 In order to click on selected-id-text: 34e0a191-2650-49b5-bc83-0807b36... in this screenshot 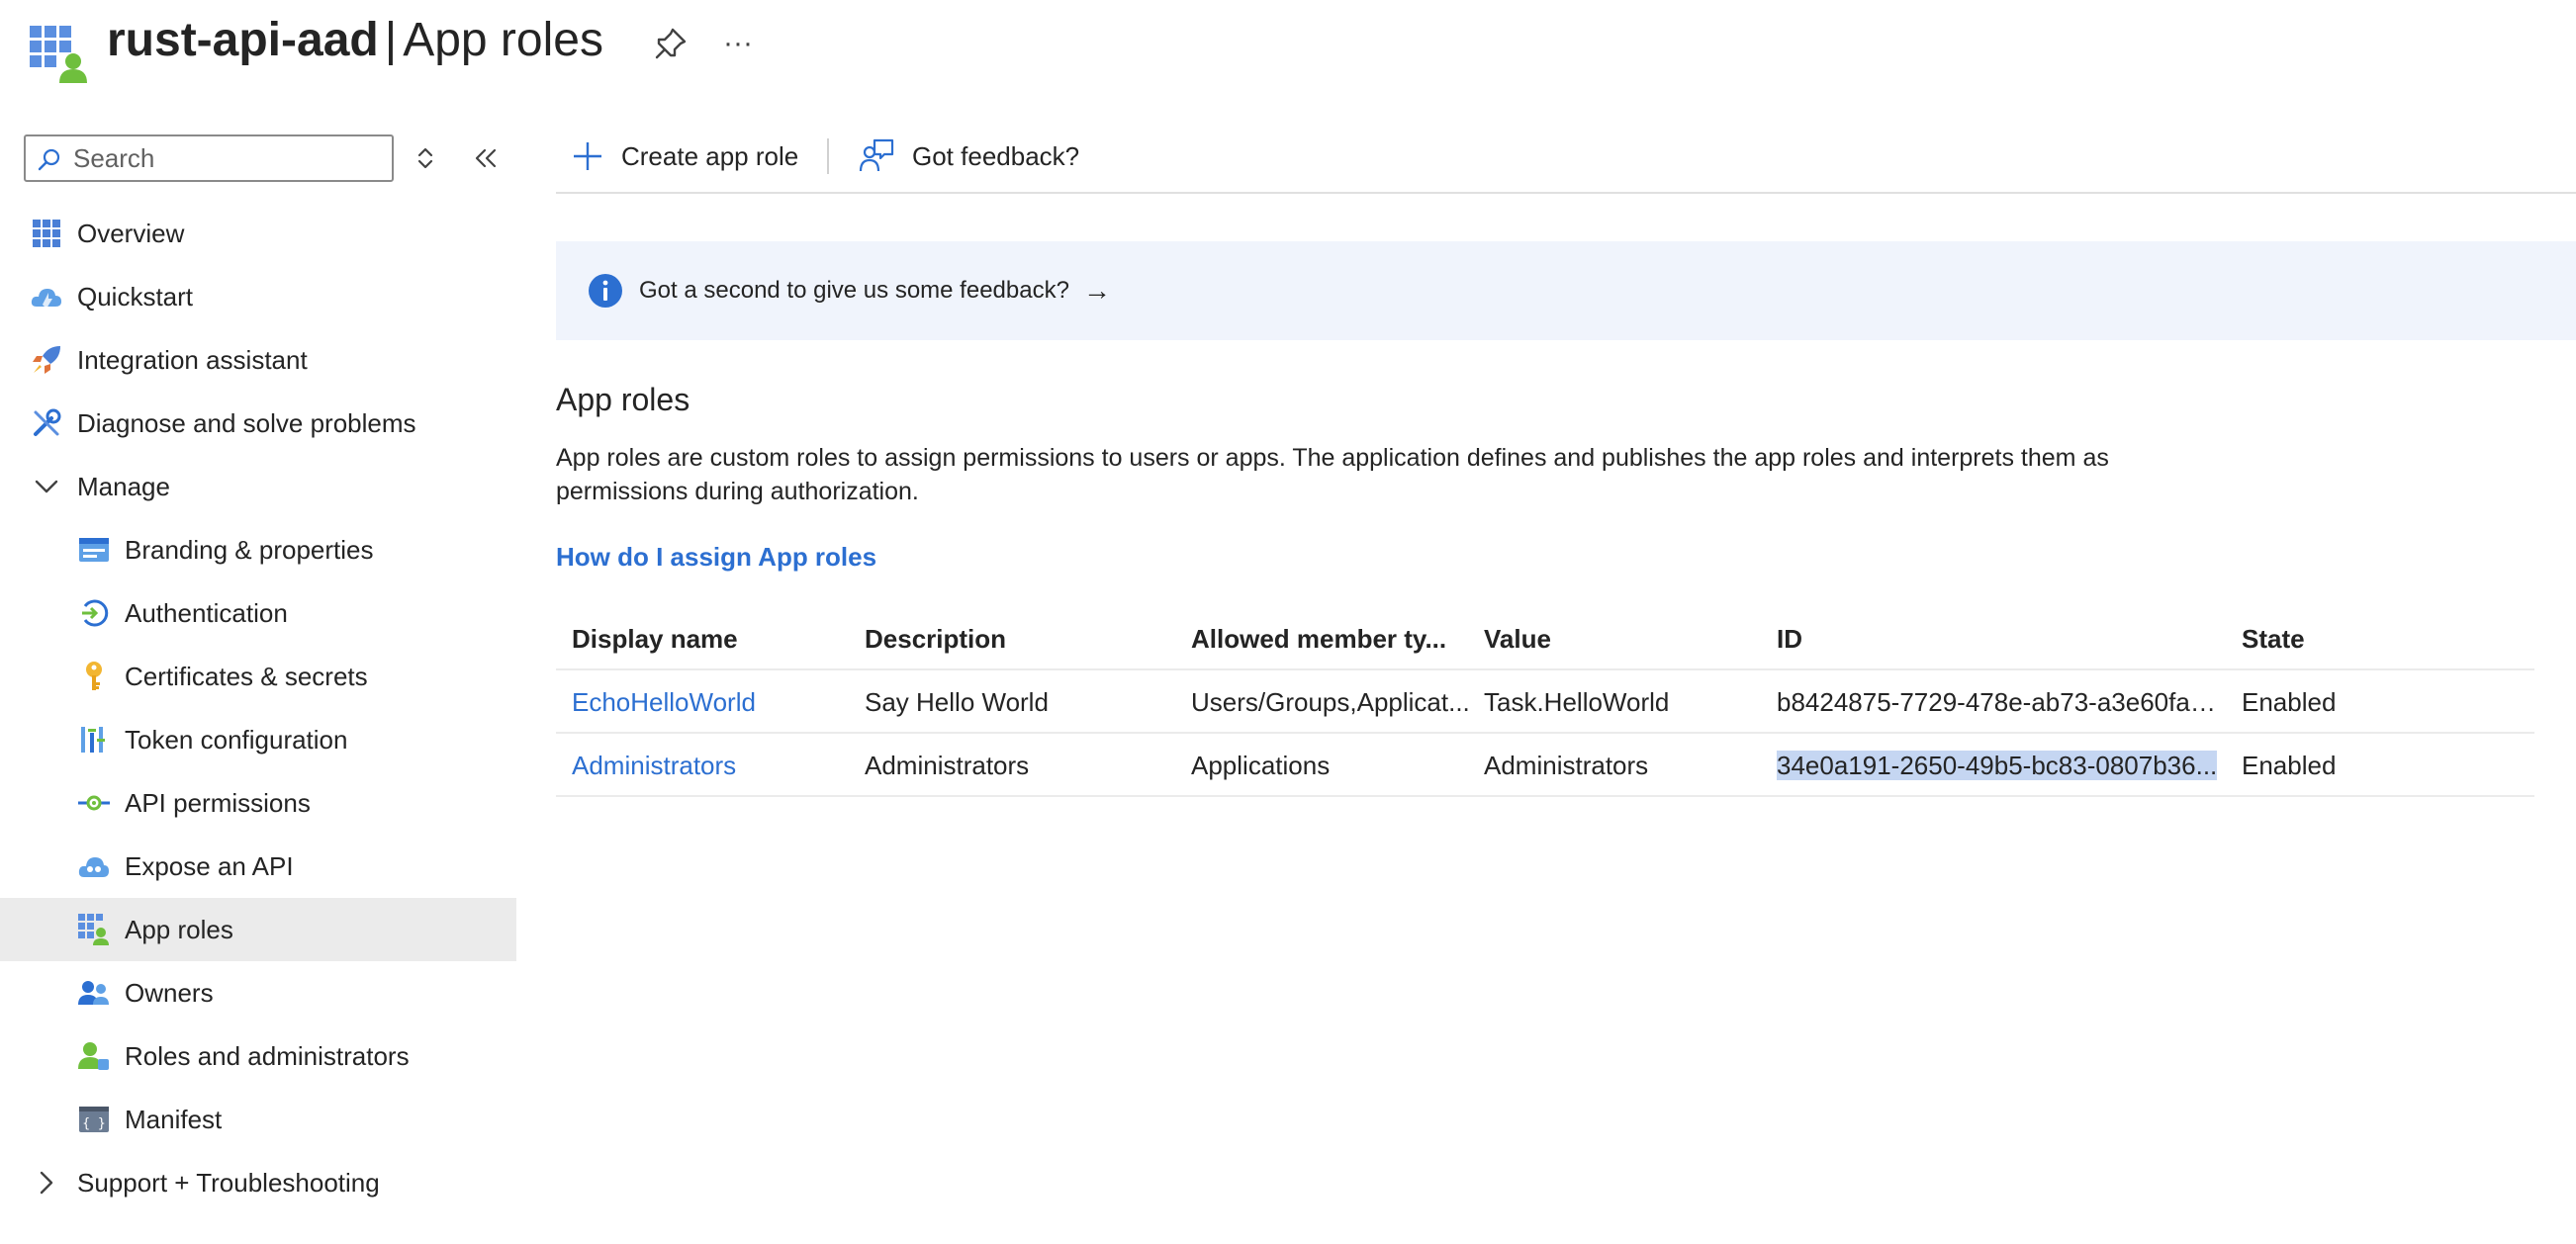, I will do `click(1998, 765)`.